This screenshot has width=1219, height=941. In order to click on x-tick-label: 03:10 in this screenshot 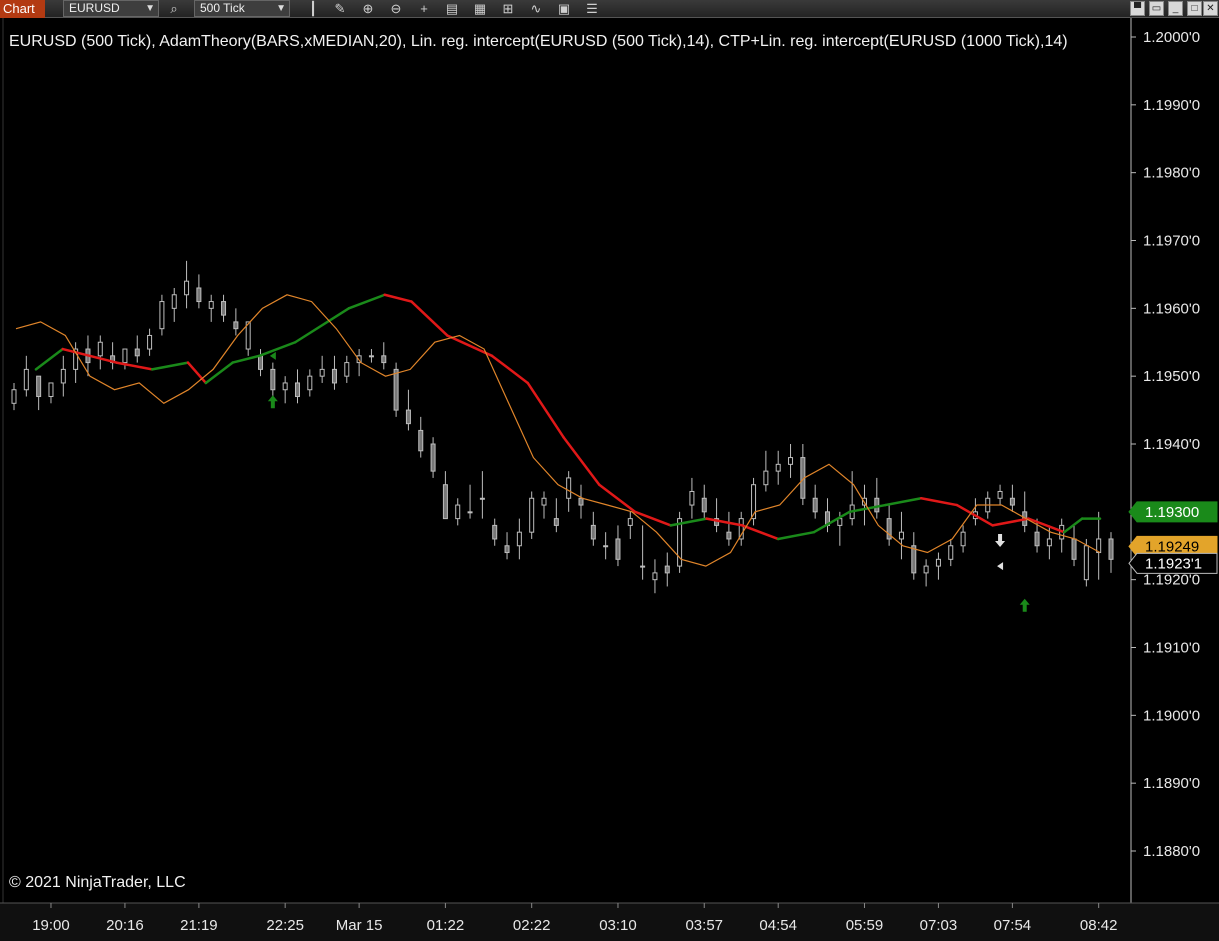, I will do `click(618, 925)`.